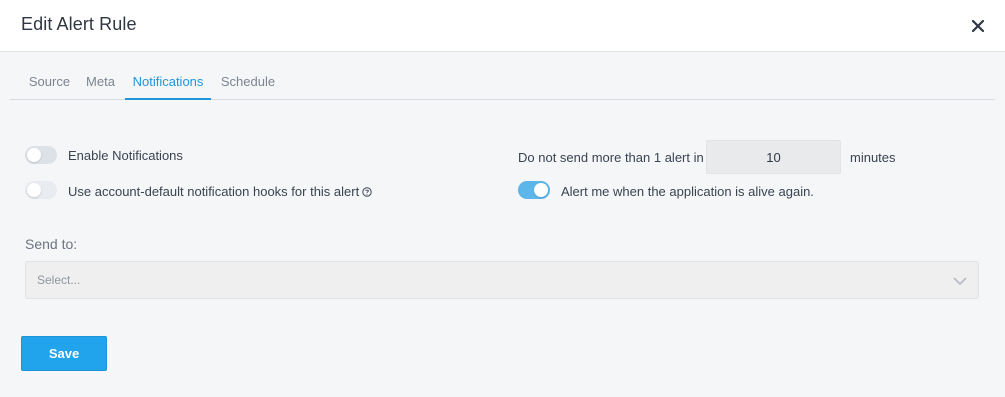 Image resolution: width=1005 pixels, height=397 pixels. What do you see at coordinates (248, 81) in the screenshot?
I see `tab-schedule: Schedule` at bounding box center [248, 81].